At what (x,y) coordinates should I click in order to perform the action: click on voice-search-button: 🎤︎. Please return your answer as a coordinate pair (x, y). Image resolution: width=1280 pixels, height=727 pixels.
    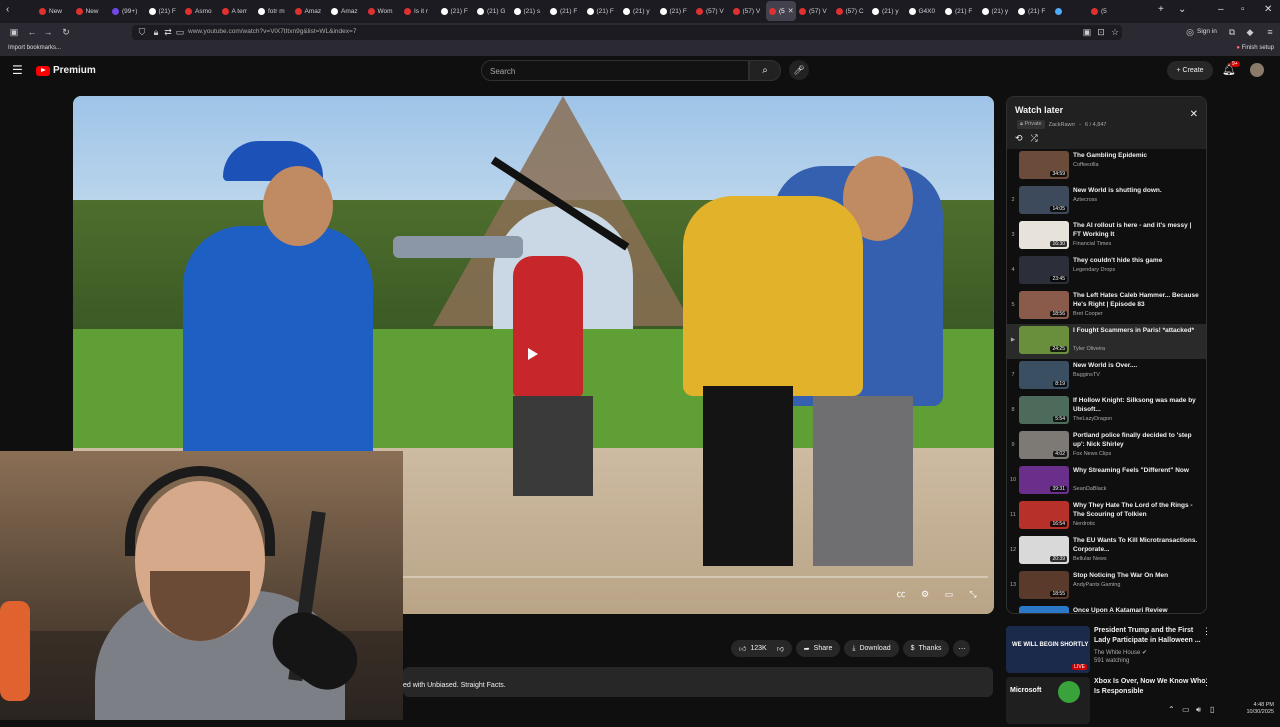
    Looking at the image, I should click on (799, 70).